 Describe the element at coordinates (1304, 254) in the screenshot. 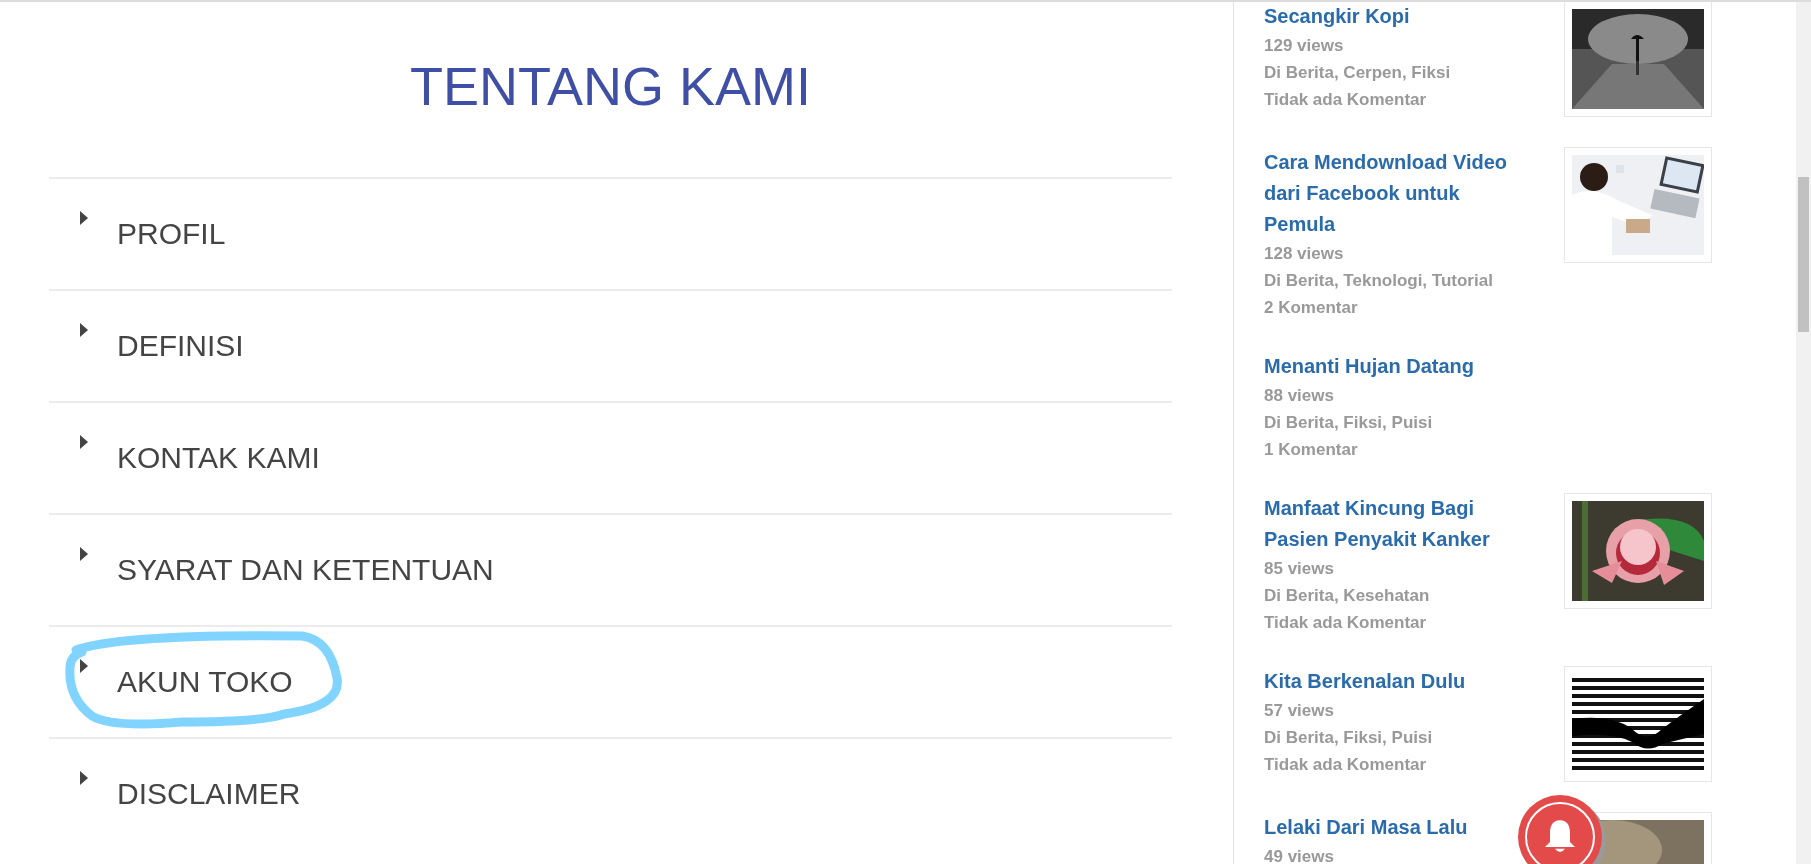

I see `view-count: 128 views` at that location.